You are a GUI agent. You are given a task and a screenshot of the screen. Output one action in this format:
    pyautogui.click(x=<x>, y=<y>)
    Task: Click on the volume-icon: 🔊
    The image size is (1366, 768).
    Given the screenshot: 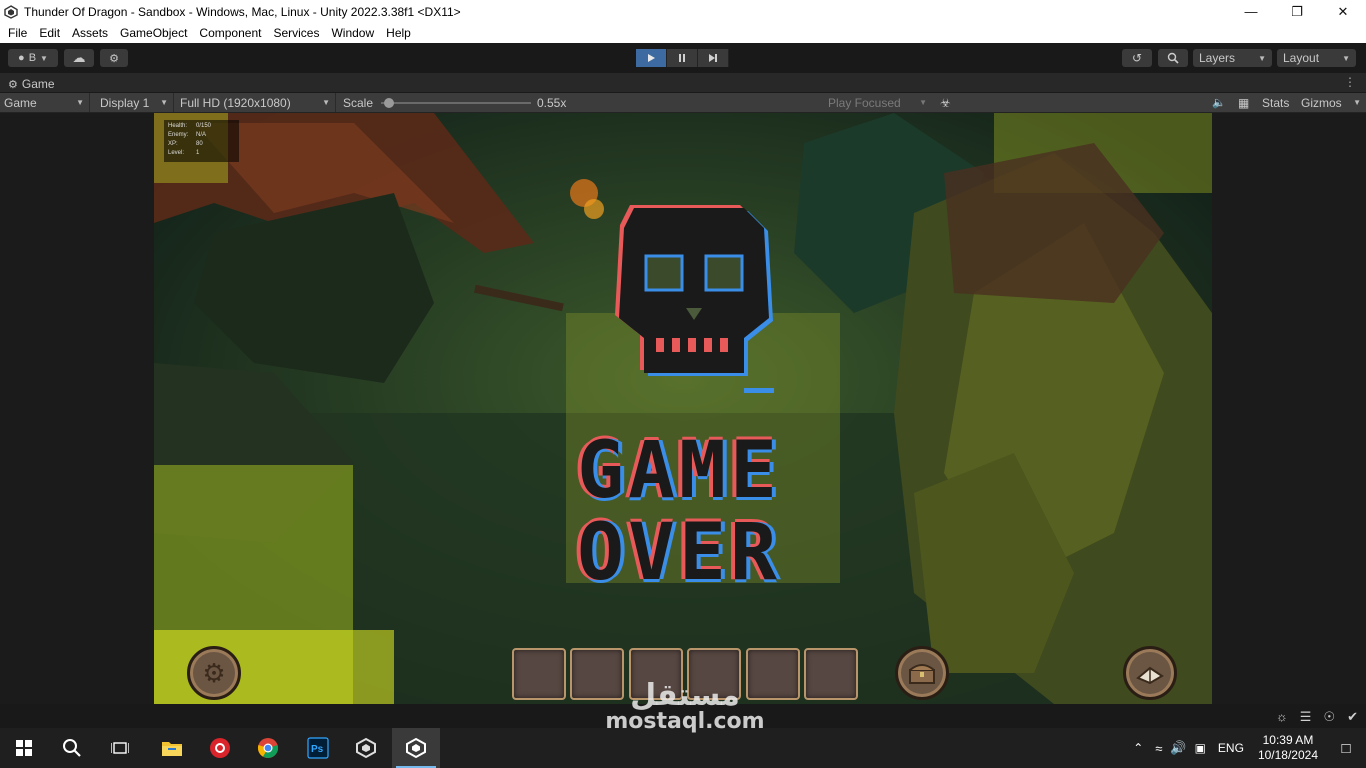 What is the action you would take?
    pyautogui.click(x=1178, y=748)
    